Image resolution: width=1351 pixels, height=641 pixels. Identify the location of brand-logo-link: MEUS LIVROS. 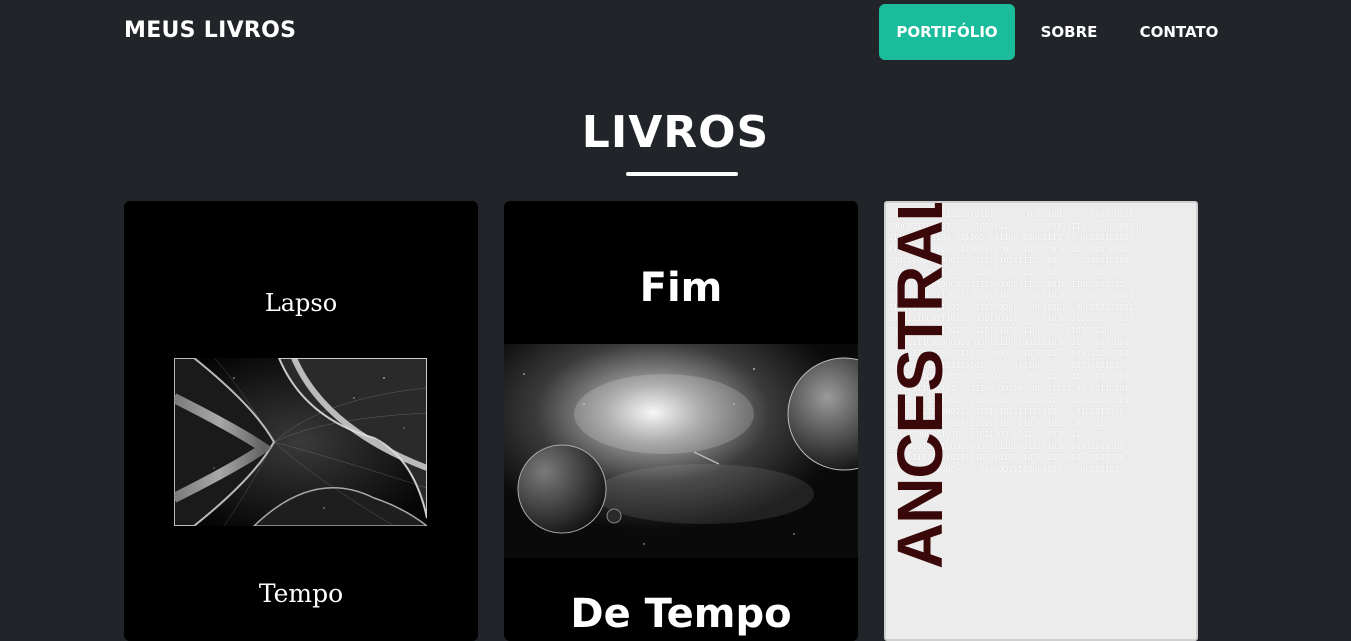
(210, 30).